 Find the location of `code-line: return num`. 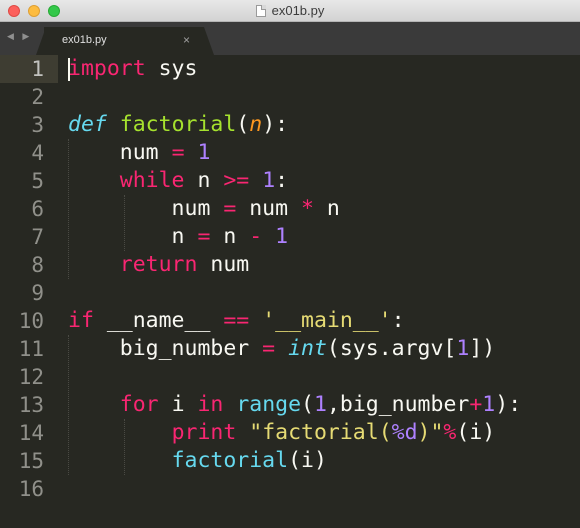

code-line: return num is located at coordinates (158, 265).